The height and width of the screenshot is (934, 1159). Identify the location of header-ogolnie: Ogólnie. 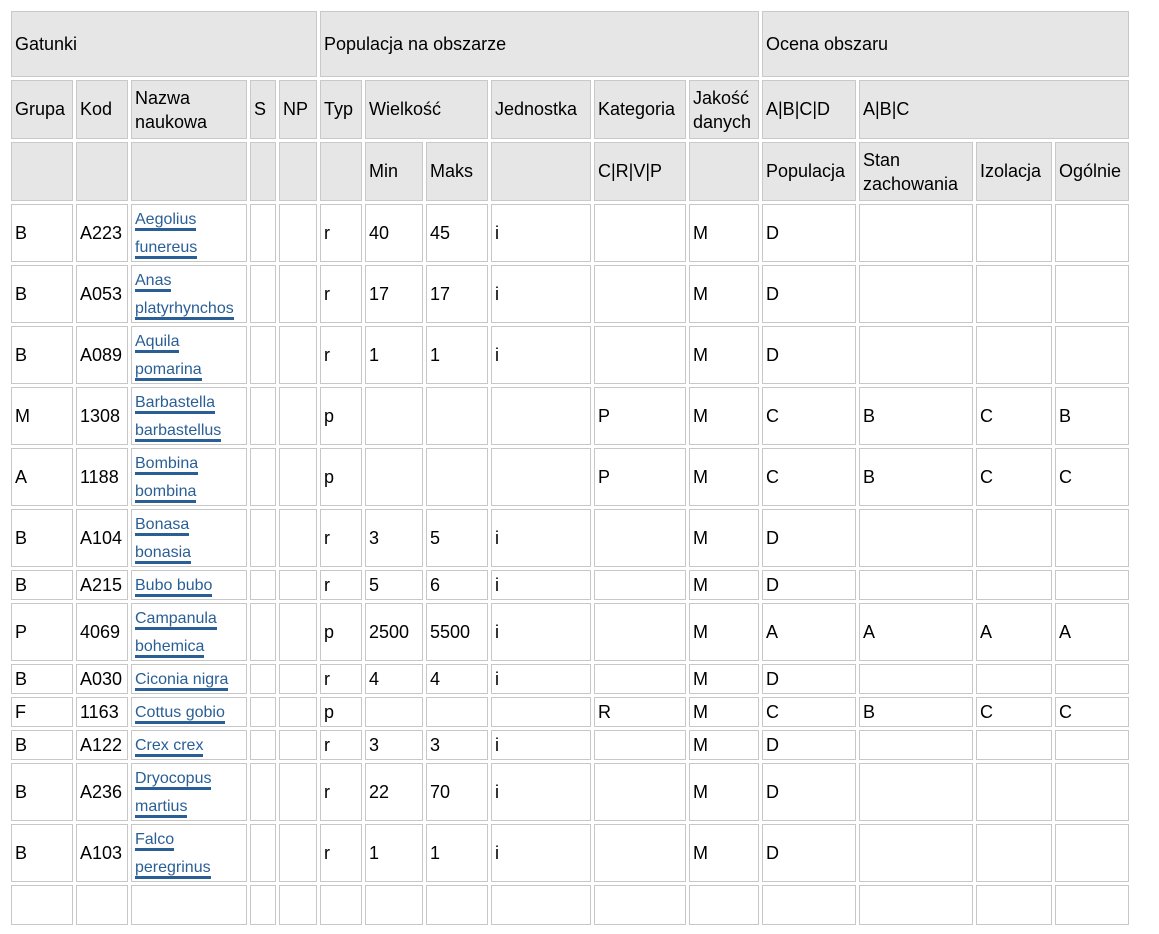
(1092, 171).